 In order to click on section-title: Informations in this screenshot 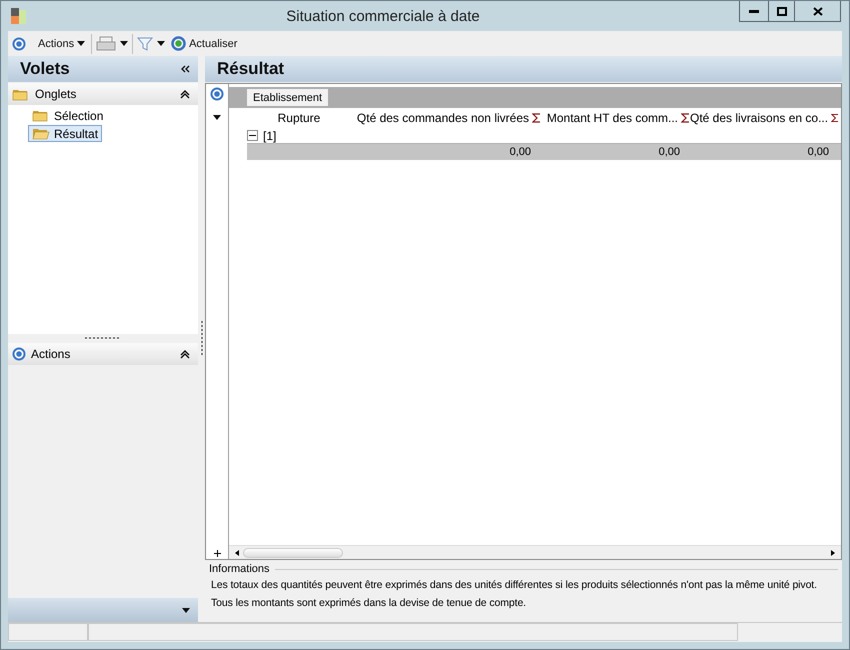, I will do `click(239, 569)`.